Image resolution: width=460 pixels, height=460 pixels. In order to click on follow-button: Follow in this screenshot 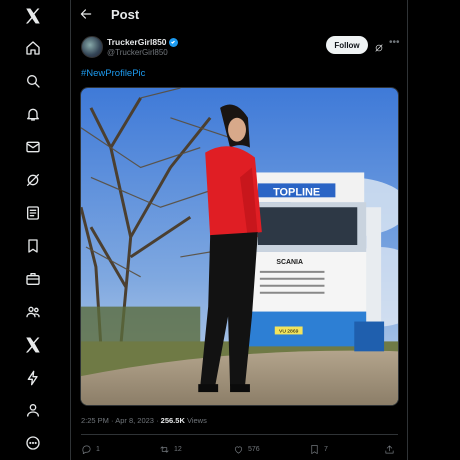, I will do `click(347, 45)`.